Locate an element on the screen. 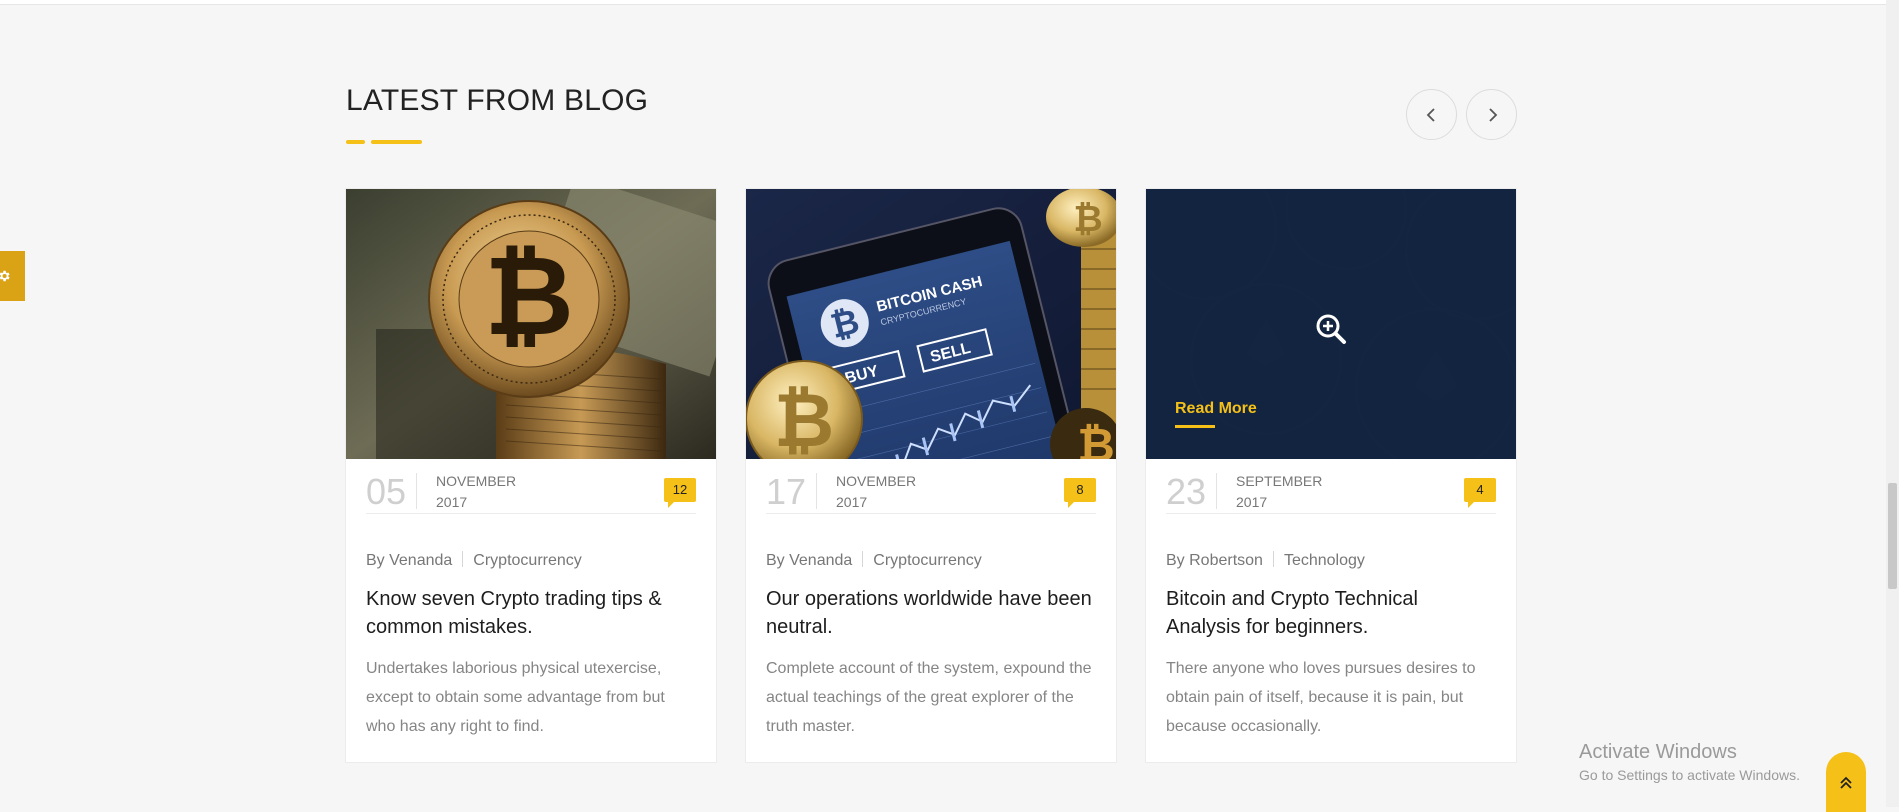 This screenshot has width=1899, height=812. post-image: ₿ is located at coordinates (531, 324).